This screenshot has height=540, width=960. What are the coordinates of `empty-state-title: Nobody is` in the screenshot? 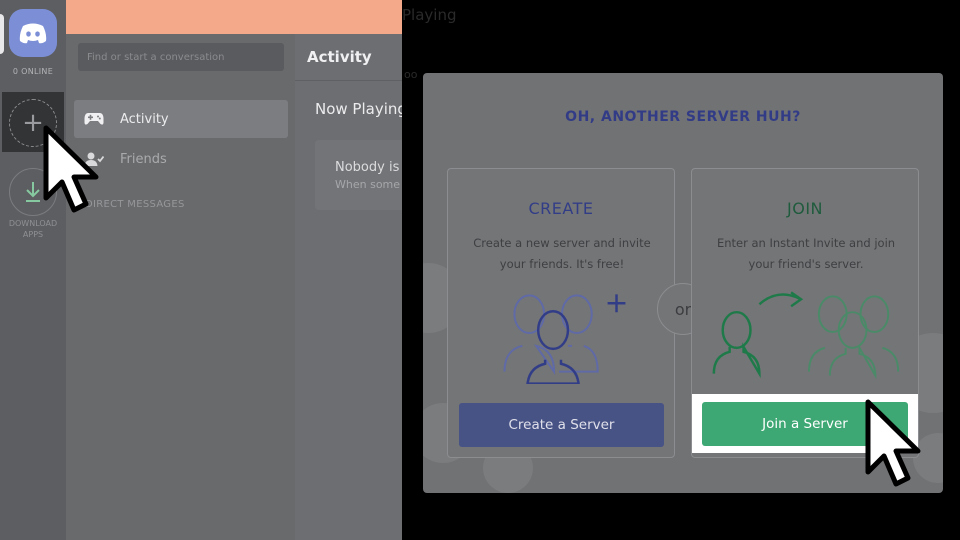 It's located at (367, 167).